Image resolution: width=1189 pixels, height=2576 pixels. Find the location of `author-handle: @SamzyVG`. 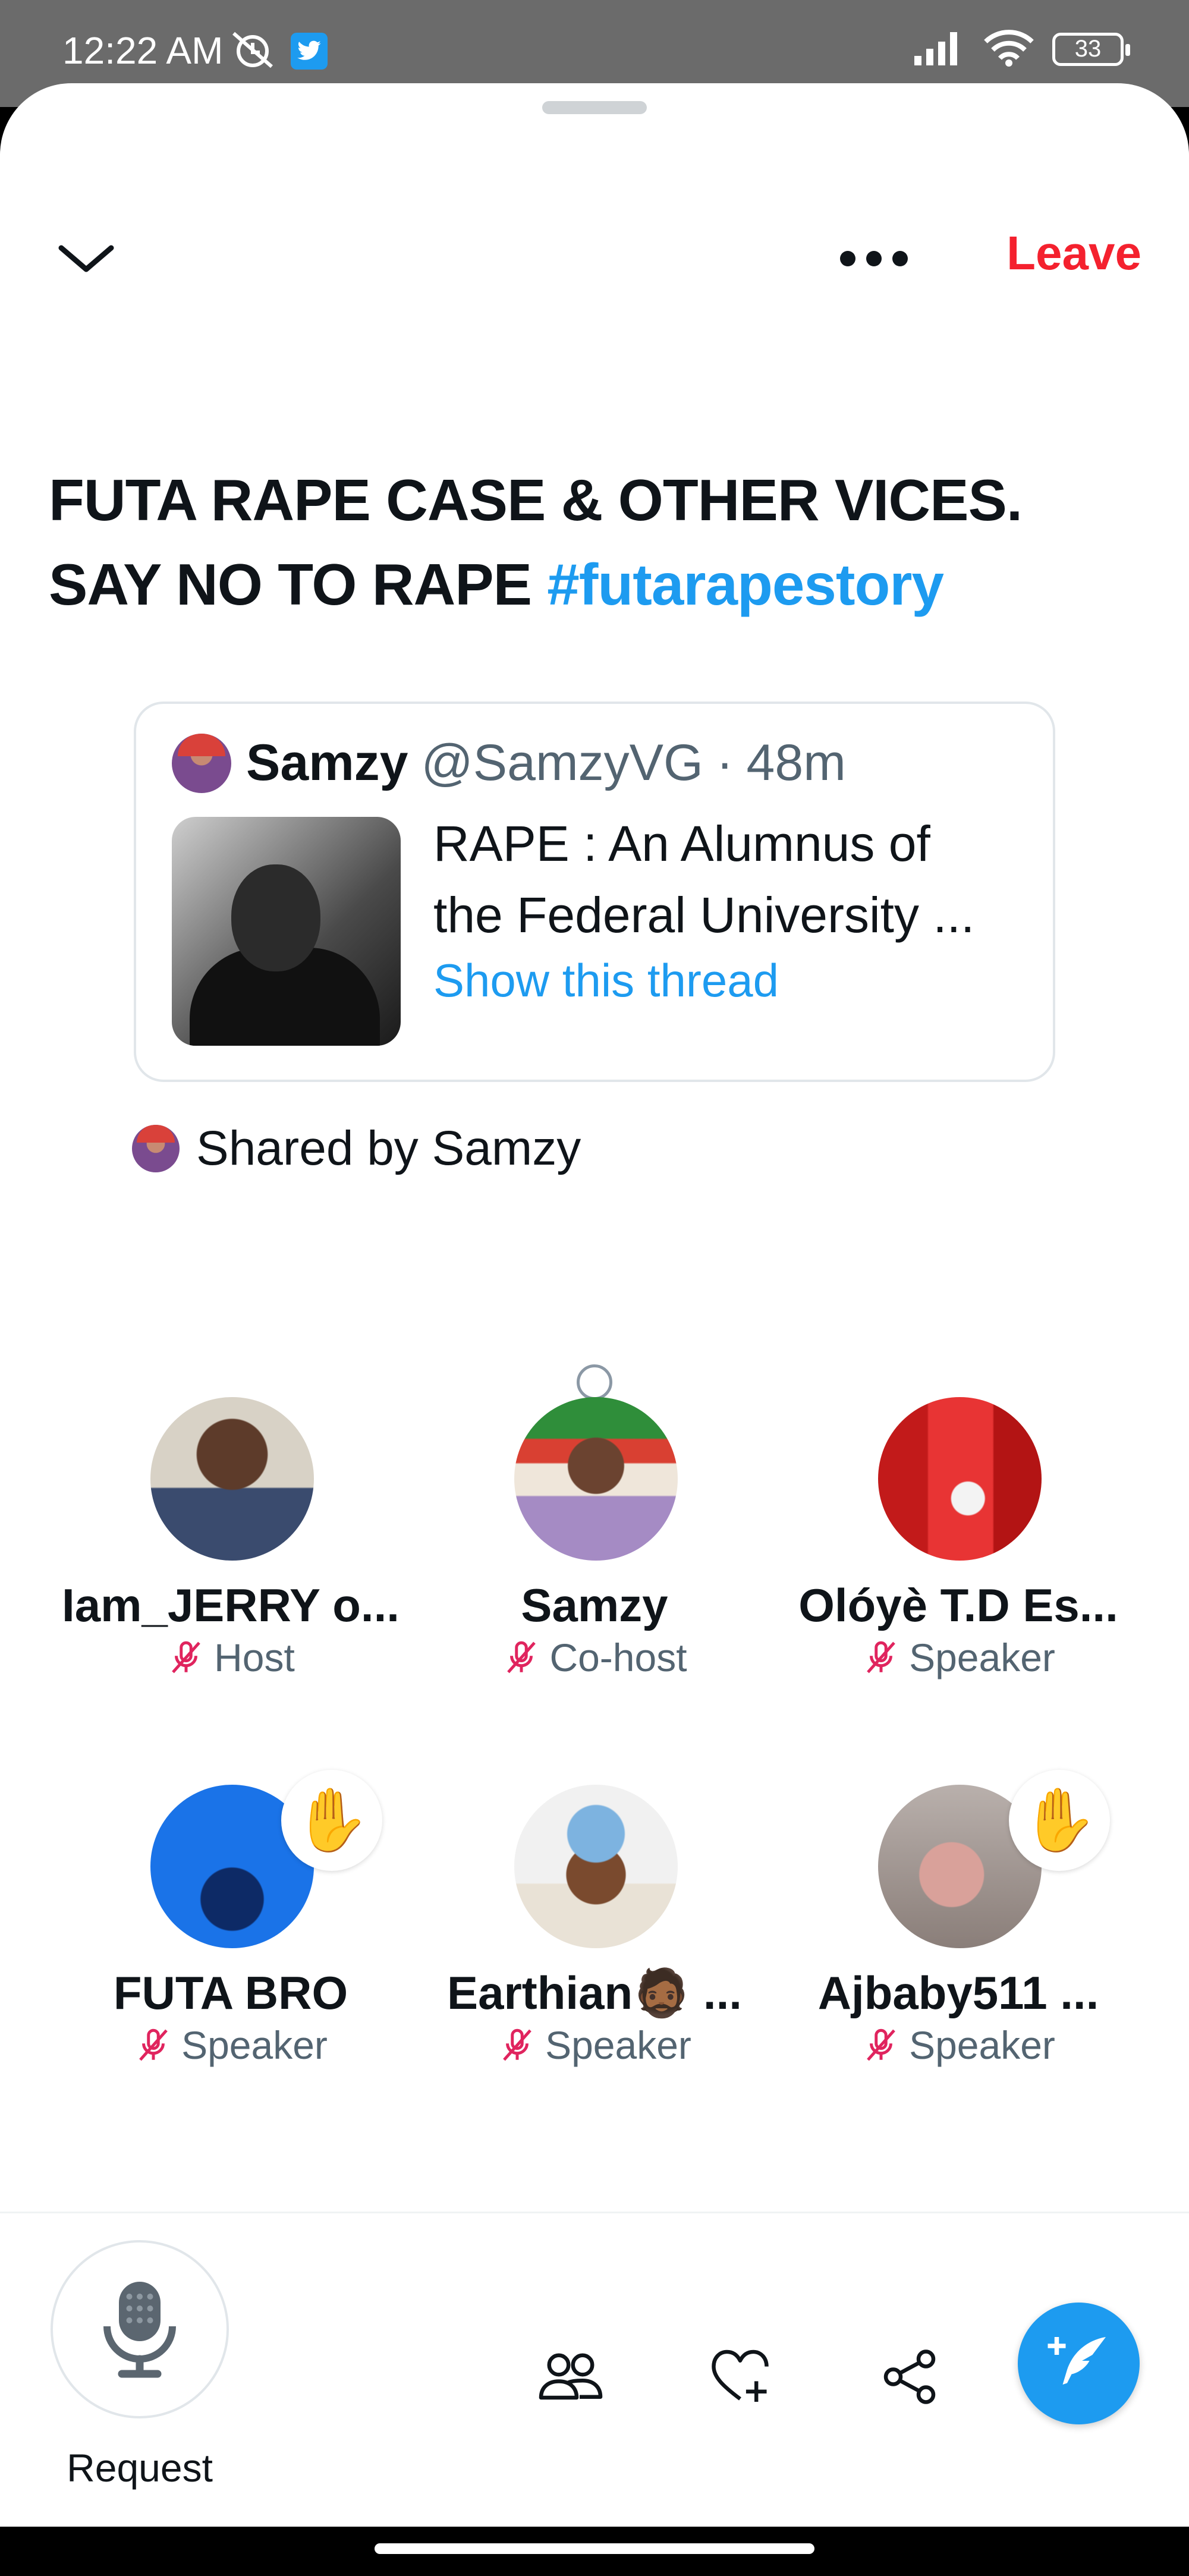

author-handle: @SamzyVG is located at coordinates (562, 762).